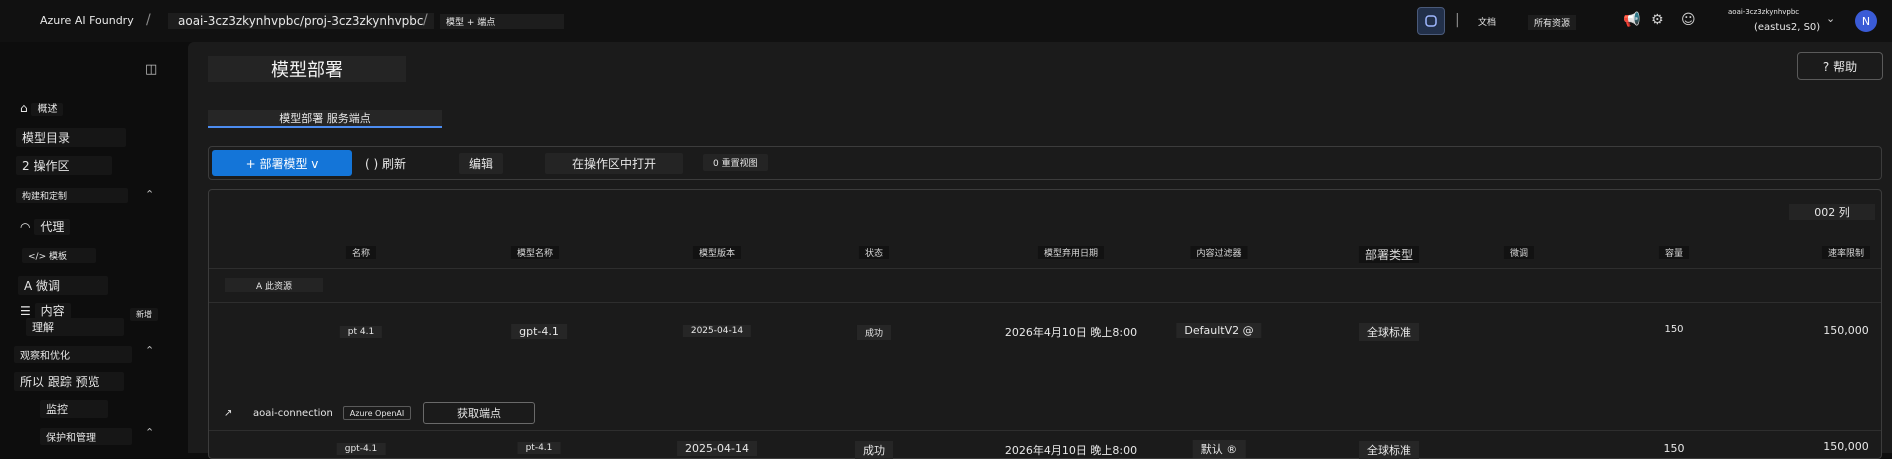  Describe the element at coordinates (1764, 12) in the screenshot. I see `account-name: aoai-3cz3zkynhvpbc` at that location.